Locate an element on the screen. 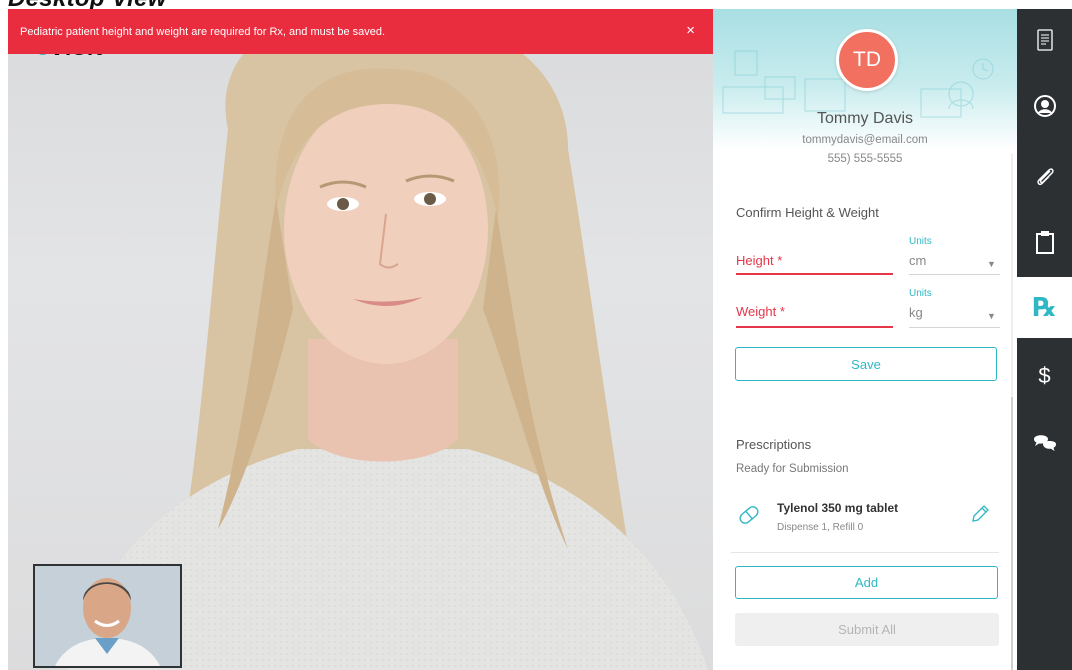 Image resolution: width=1072 pixels, height=670 pixels. rx-icon: ℞ is located at coordinates (1044, 307).